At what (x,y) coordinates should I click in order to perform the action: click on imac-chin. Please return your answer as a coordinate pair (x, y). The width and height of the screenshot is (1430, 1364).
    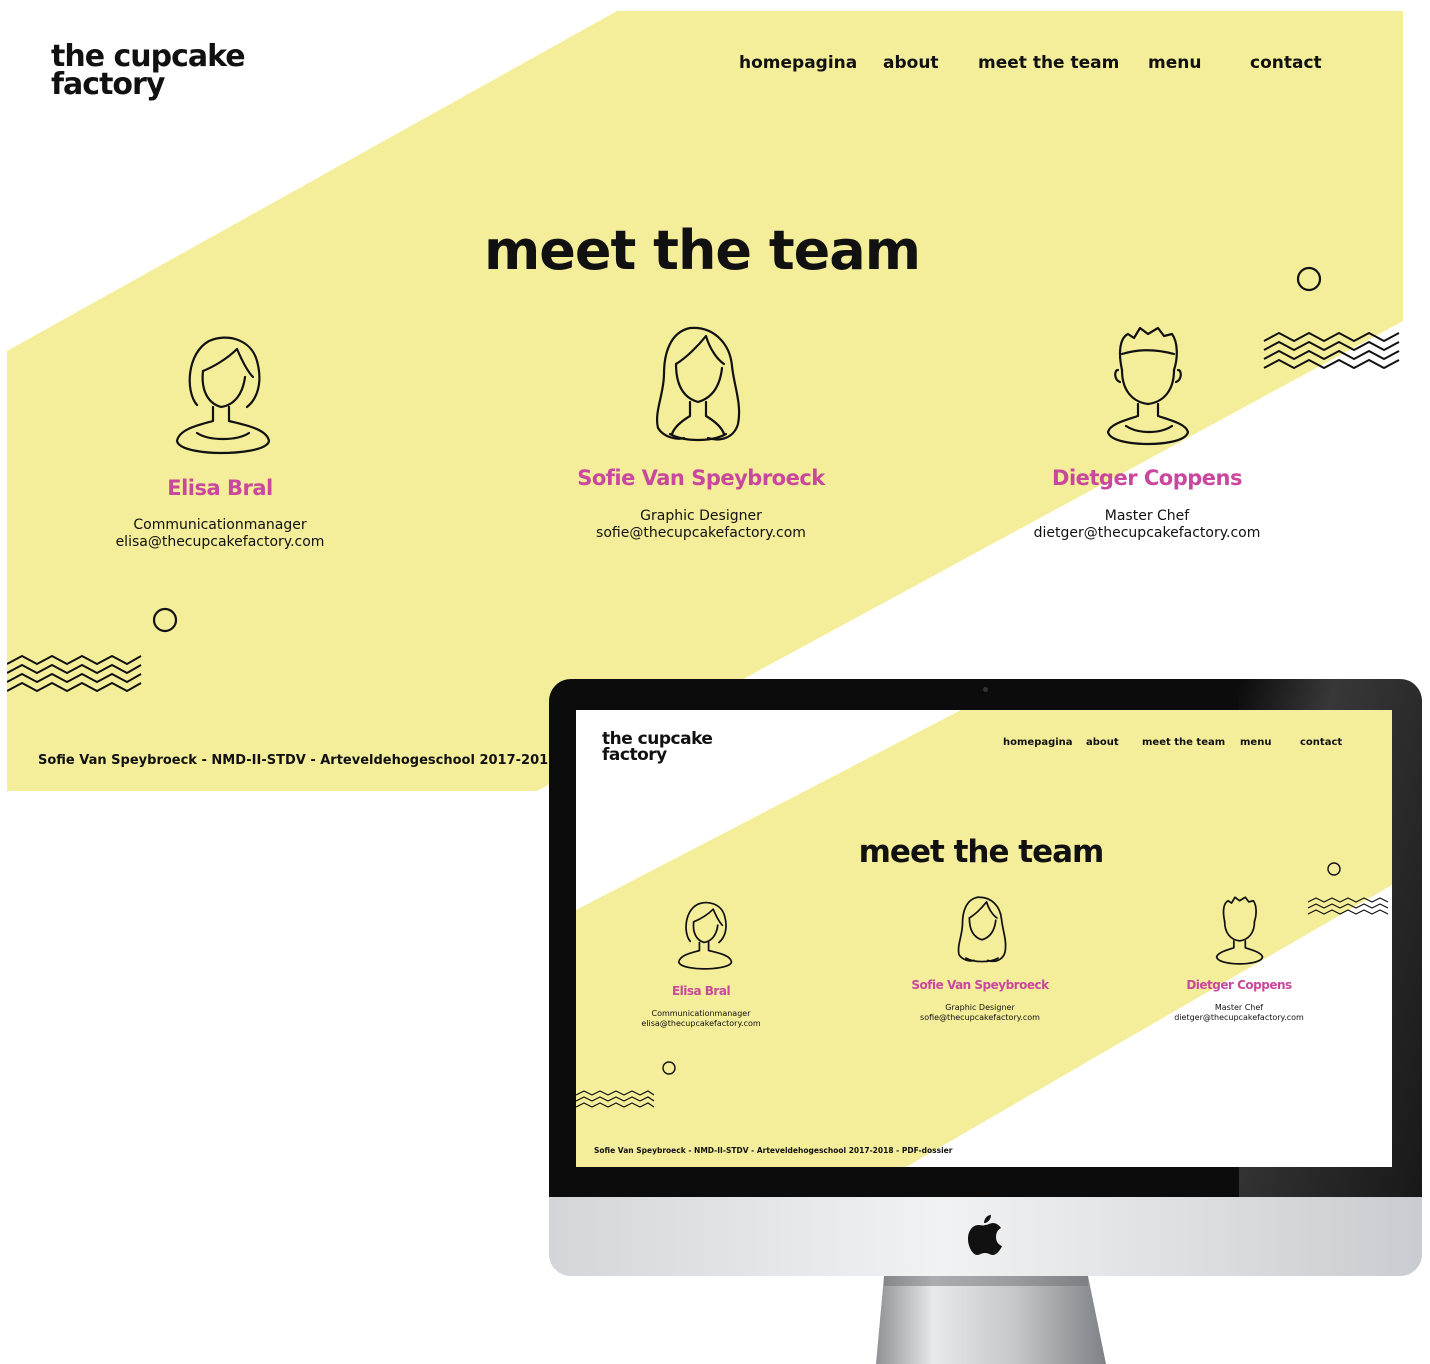
    Looking at the image, I should click on (985, 1236).